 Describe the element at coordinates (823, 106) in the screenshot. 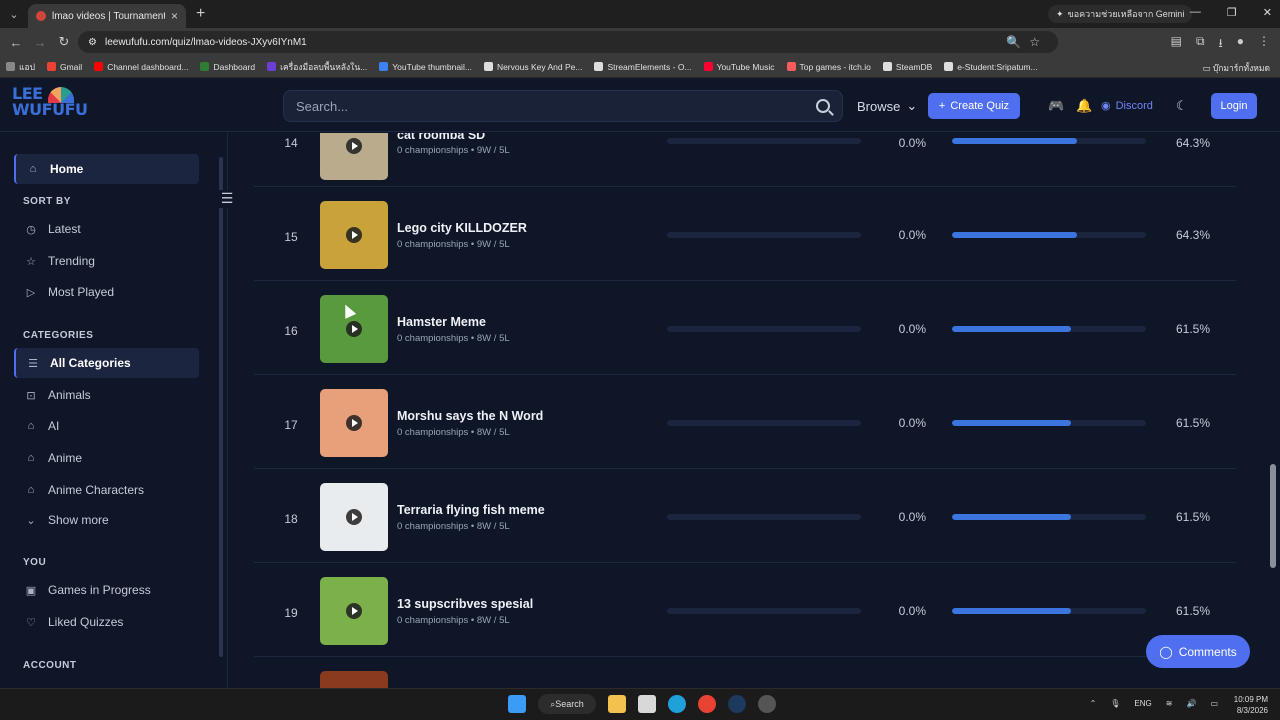

I see `search-icon` at that location.